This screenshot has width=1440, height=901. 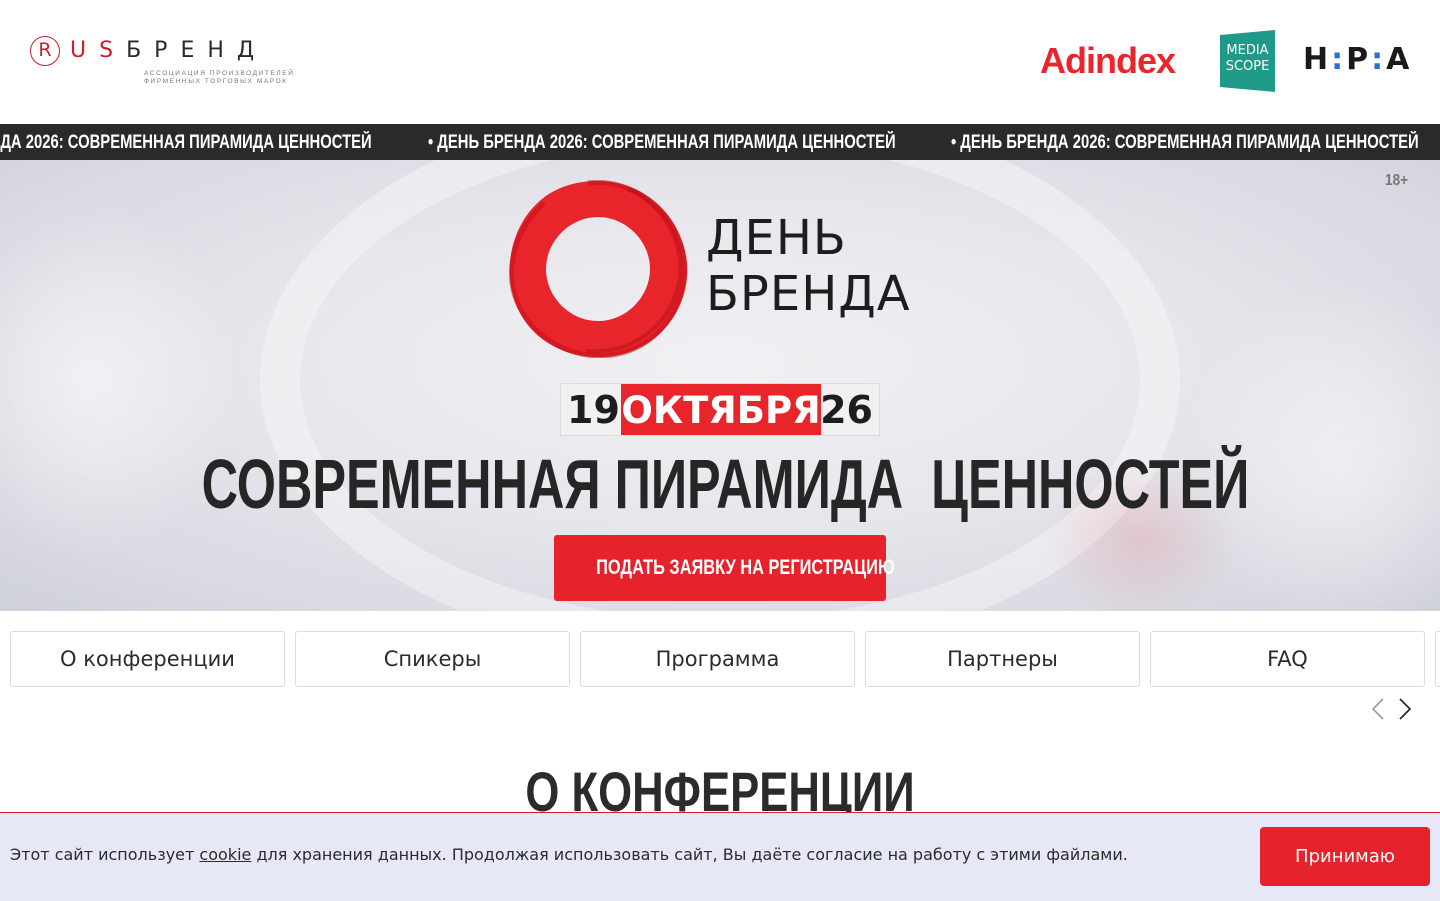 I want to click on npa-logo-sep-1: :, so click(x=1339, y=59).